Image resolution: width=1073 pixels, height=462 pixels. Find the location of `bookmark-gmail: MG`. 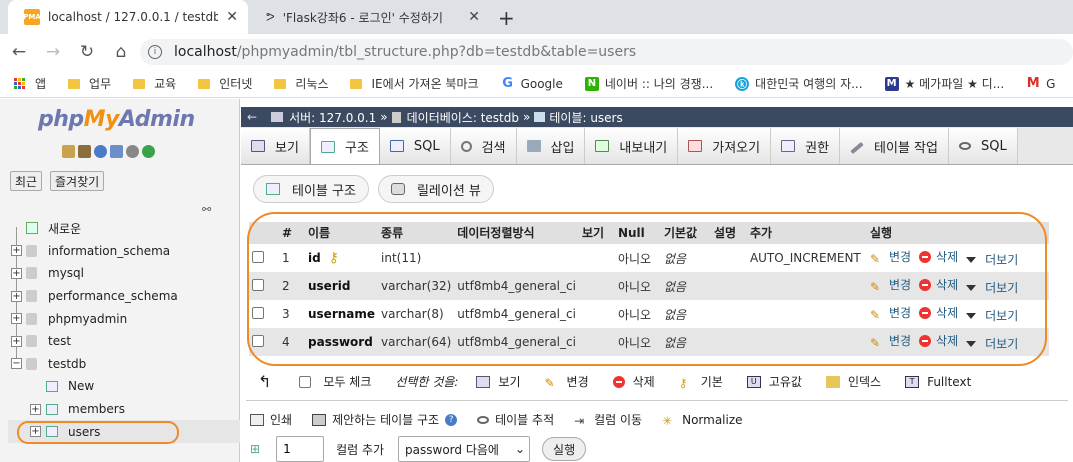

bookmark-gmail: MG is located at coordinates (1041, 83).